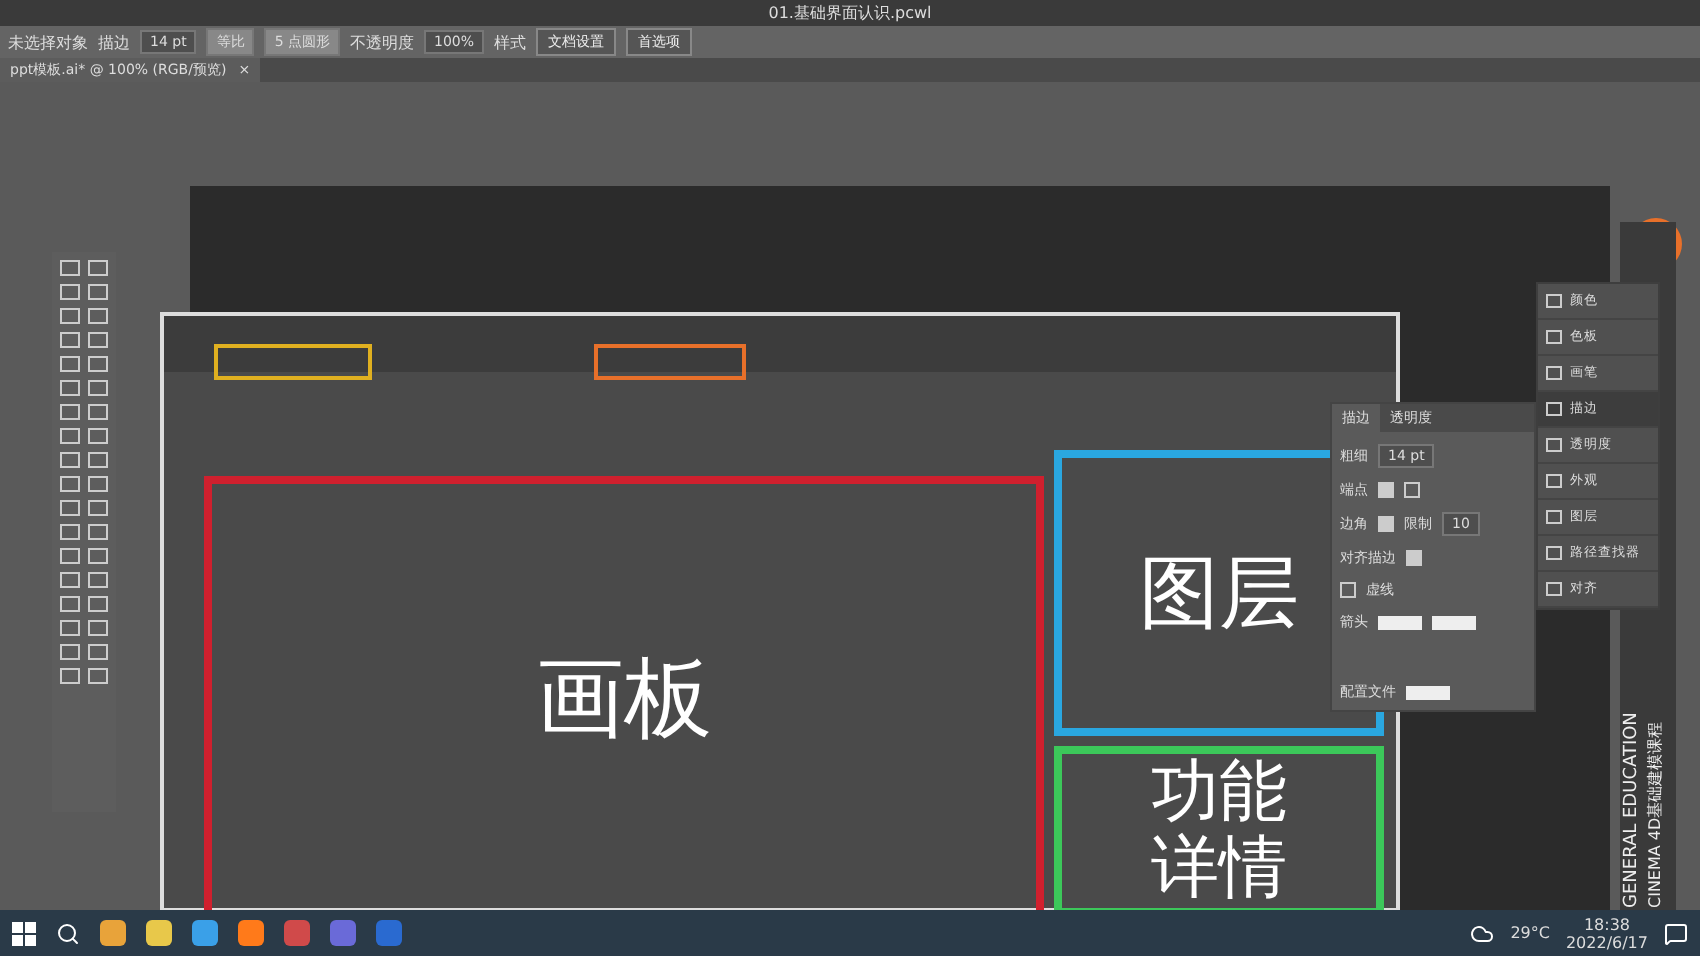 This screenshot has width=1700, height=956. Describe the element at coordinates (382, 42) in the screenshot. I see `opacity-label: 不透明度` at that location.